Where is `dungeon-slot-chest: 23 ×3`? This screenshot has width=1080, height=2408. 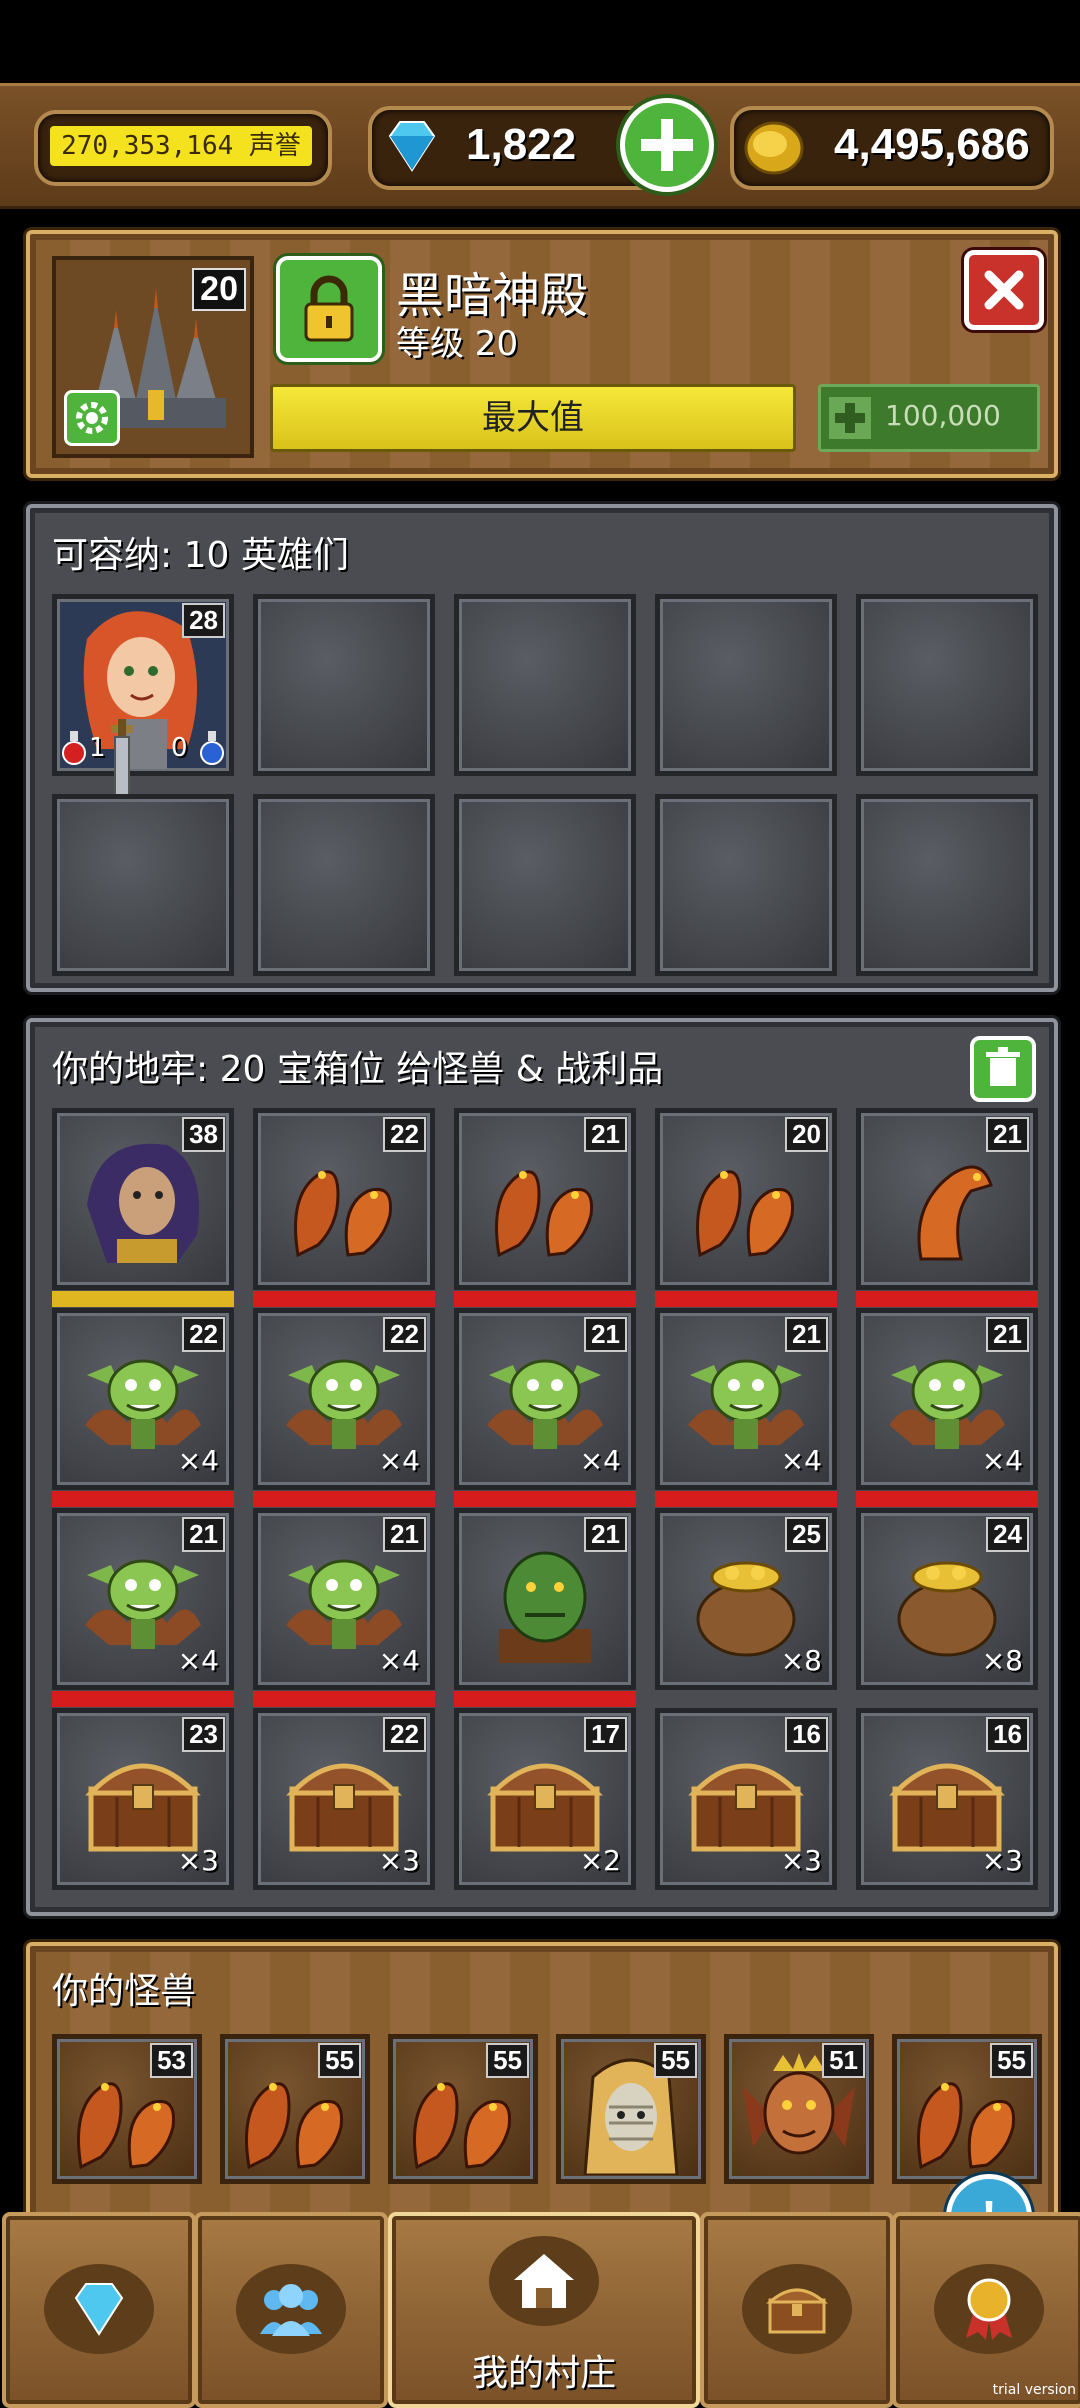 dungeon-slot-chest: 23 ×3 is located at coordinates (143, 1799).